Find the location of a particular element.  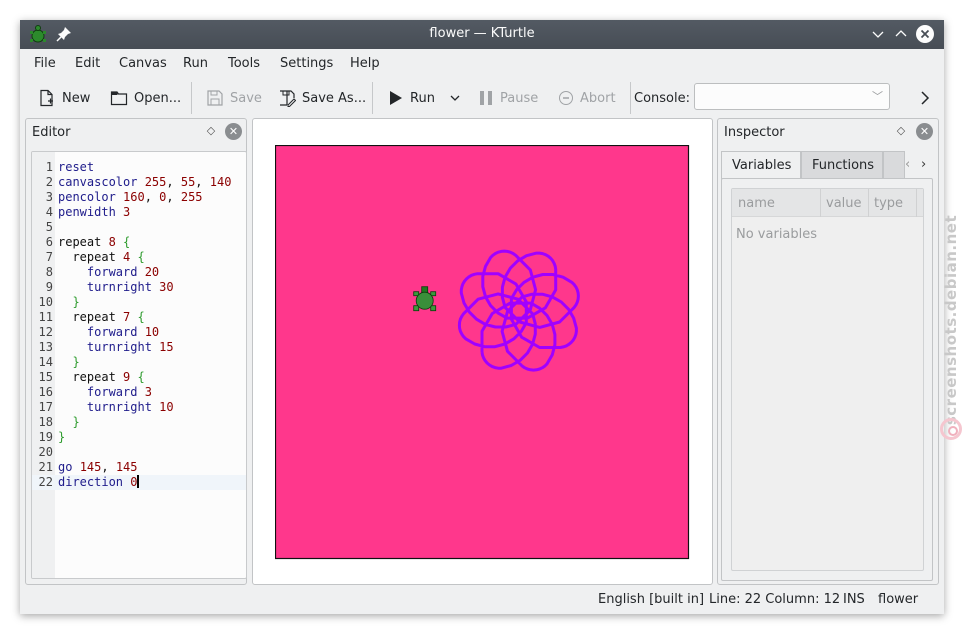

code-line: 14 } is located at coordinates (139, 362).